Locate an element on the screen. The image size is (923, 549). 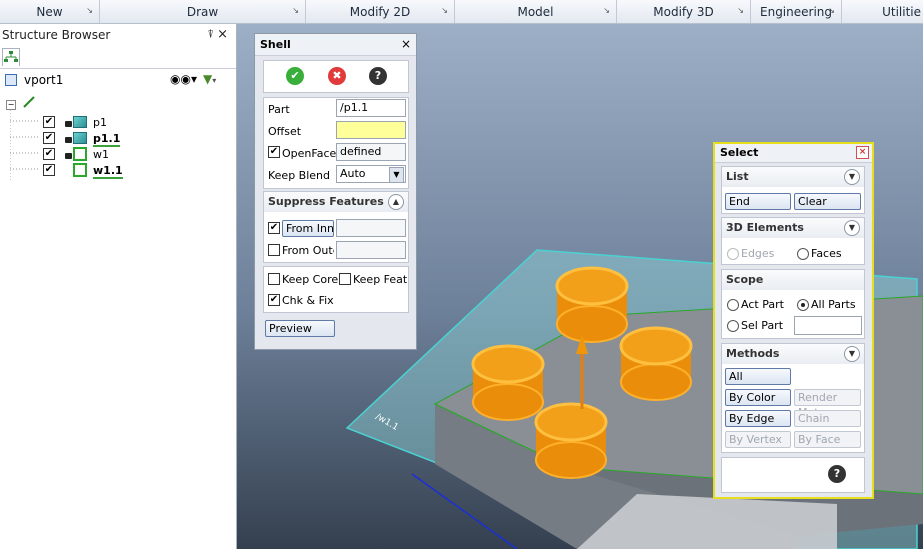
3d-elements-header: 3D Elements ▼ is located at coordinates (793, 228).